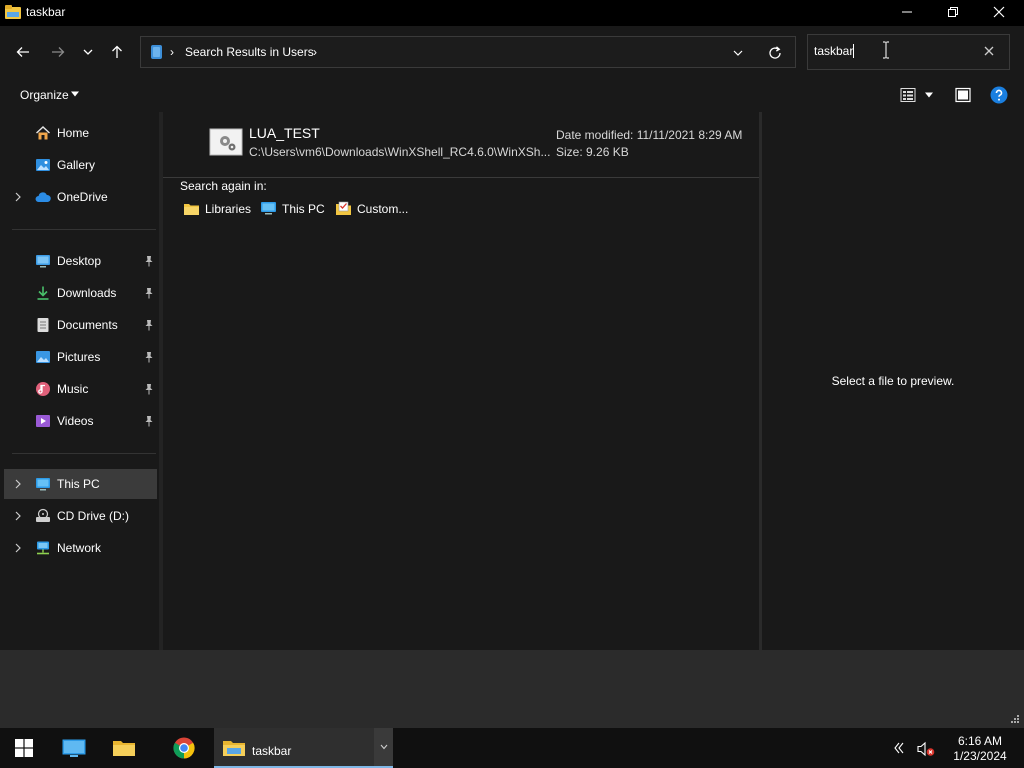 The width and height of the screenshot is (1024, 768). What do you see at coordinates (43, 548) in the screenshot?
I see `network-icon` at bounding box center [43, 548].